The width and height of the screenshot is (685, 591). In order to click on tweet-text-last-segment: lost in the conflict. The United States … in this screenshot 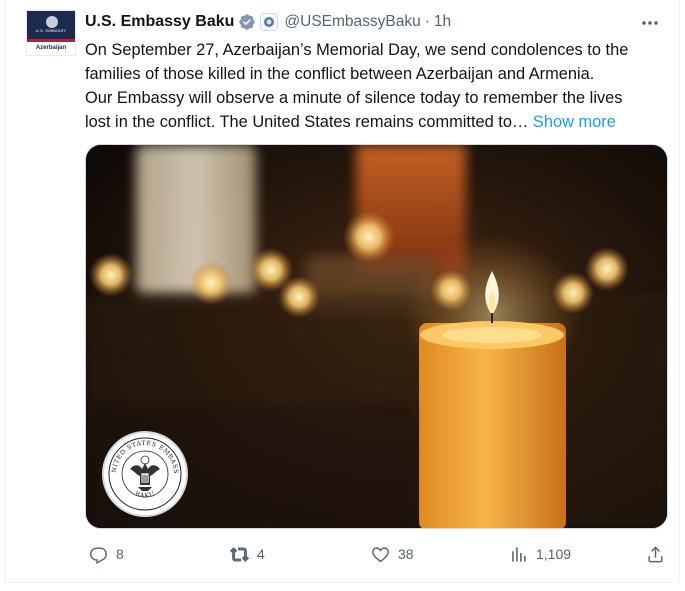, I will do `click(307, 122)`.